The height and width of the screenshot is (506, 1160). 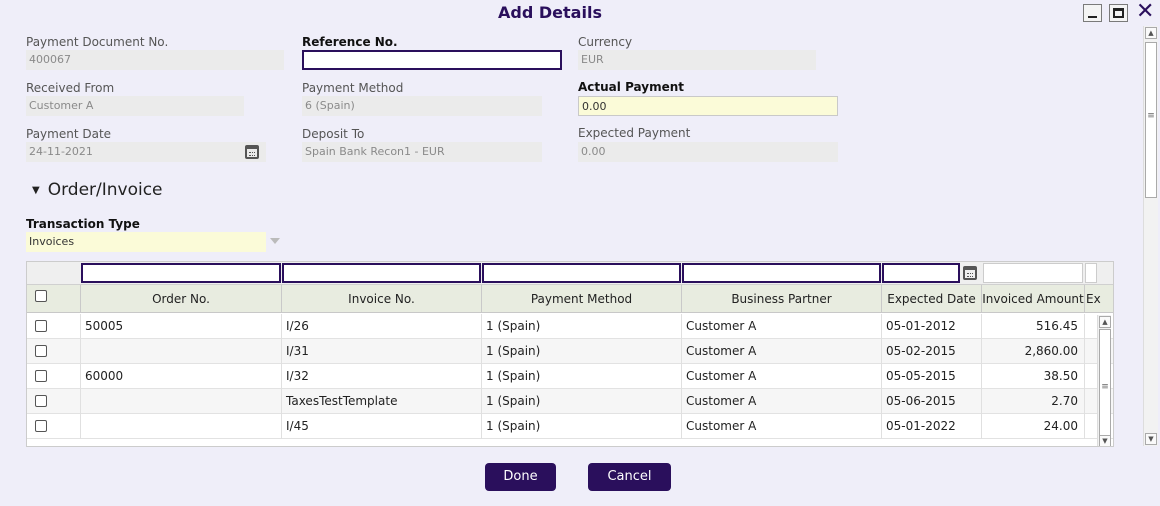 I want to click on expected-payment-label: Expected Payment, so click(x=634, y=133).